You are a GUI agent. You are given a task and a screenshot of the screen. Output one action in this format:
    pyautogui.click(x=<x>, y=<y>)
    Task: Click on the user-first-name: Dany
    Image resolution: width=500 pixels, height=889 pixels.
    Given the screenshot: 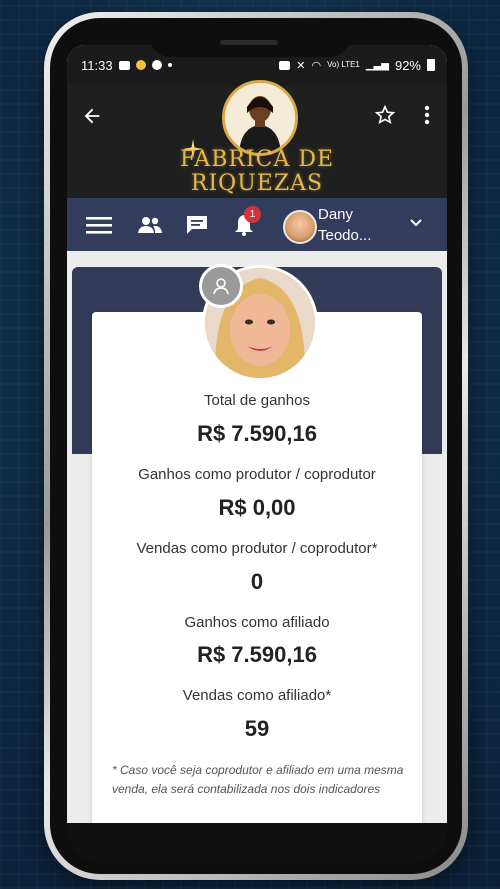 What is the action you would take?
    pyautogui.click(x=336, y=214)
    